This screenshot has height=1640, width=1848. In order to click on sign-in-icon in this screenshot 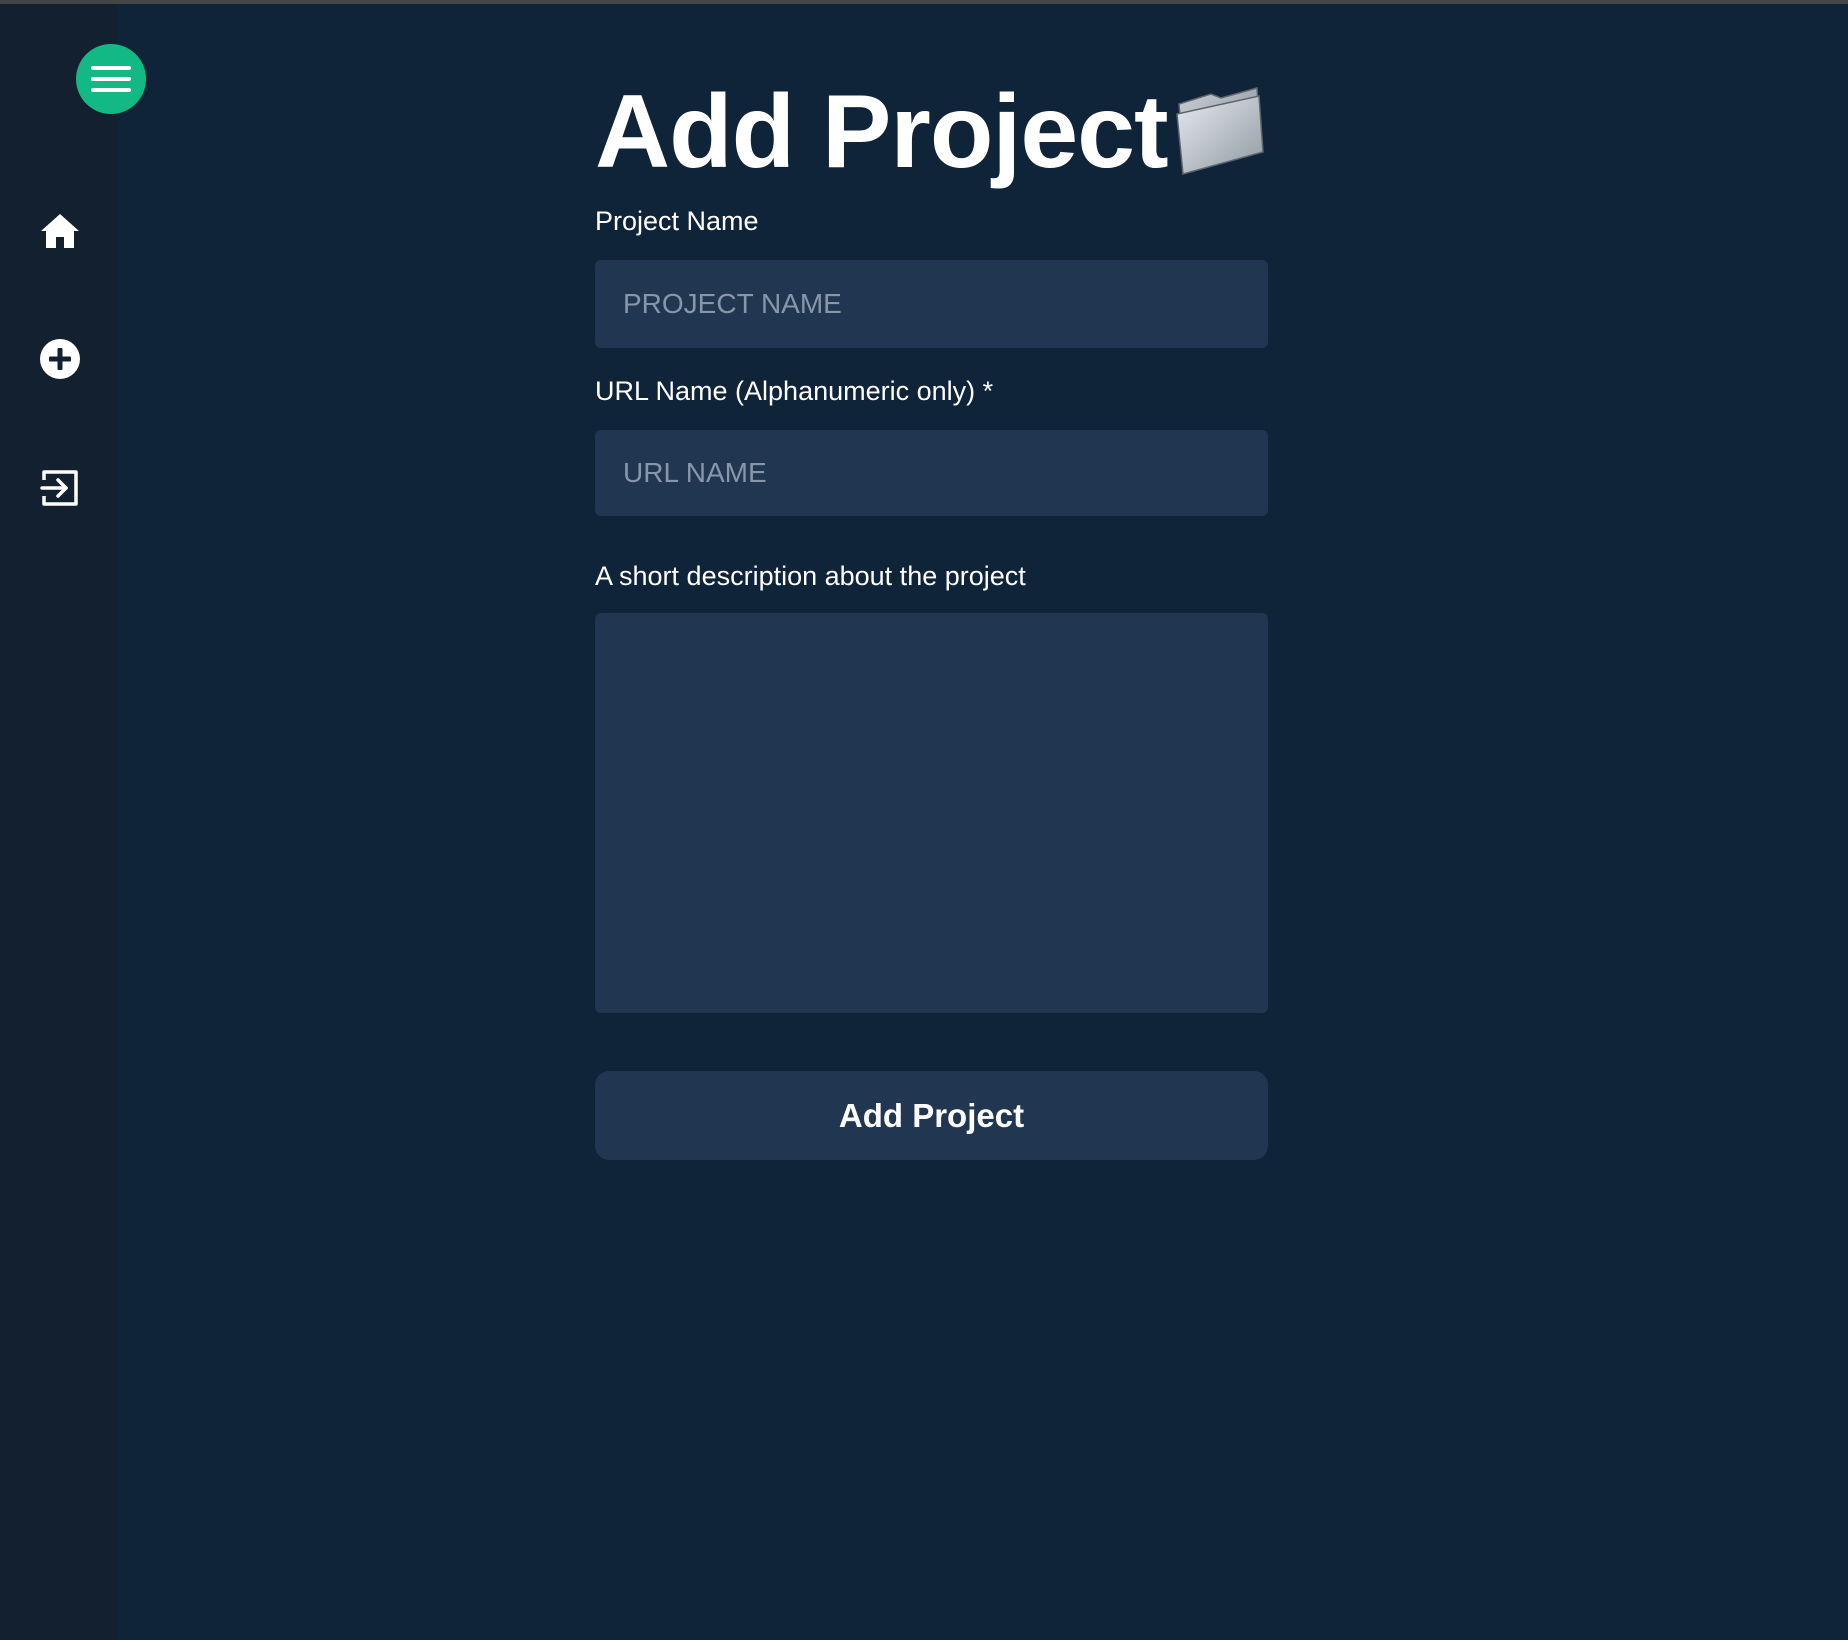, I will do `click(59, 488)`.